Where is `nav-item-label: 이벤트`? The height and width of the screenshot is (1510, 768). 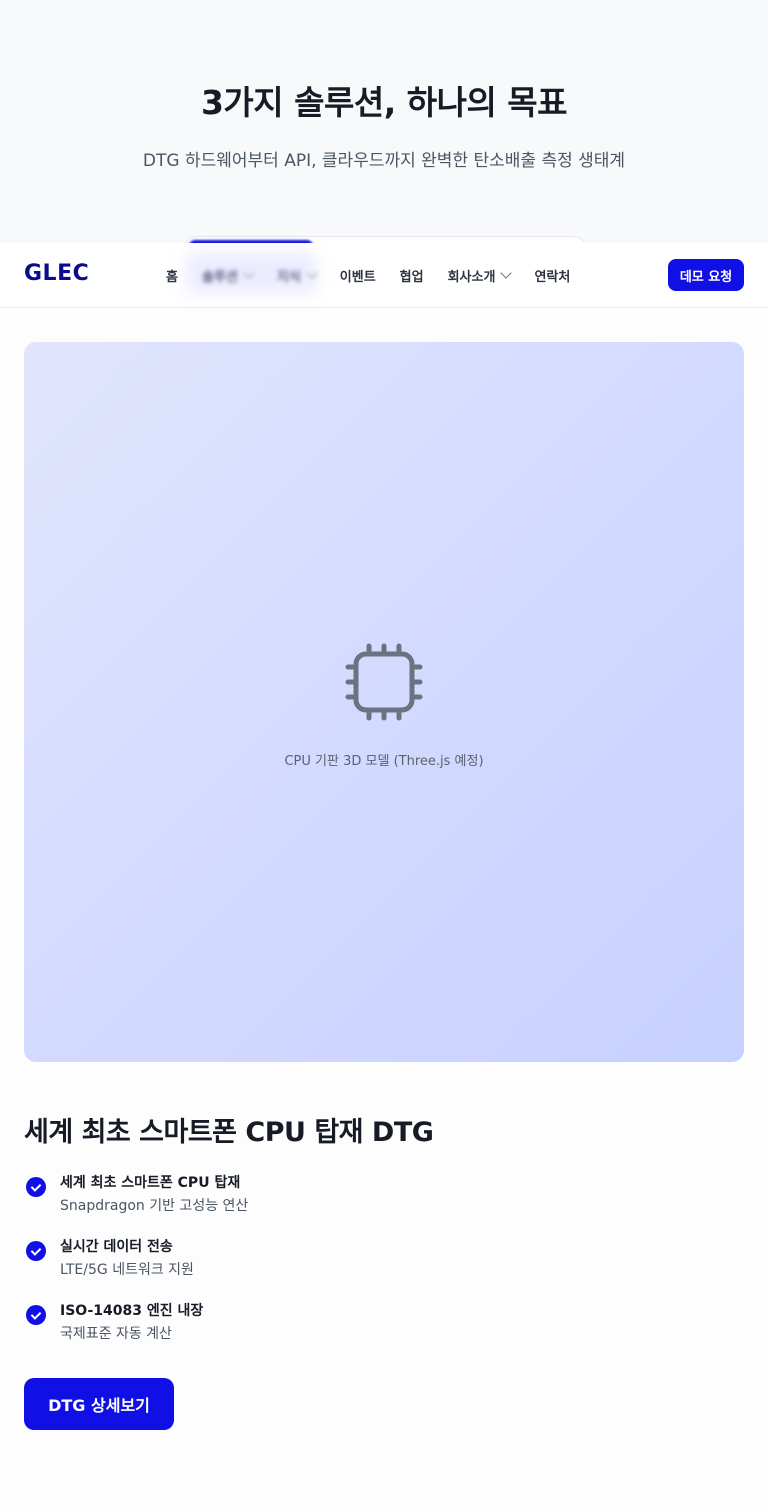 nav-item-label: 이벤트 is located at coordinates (357, 277).